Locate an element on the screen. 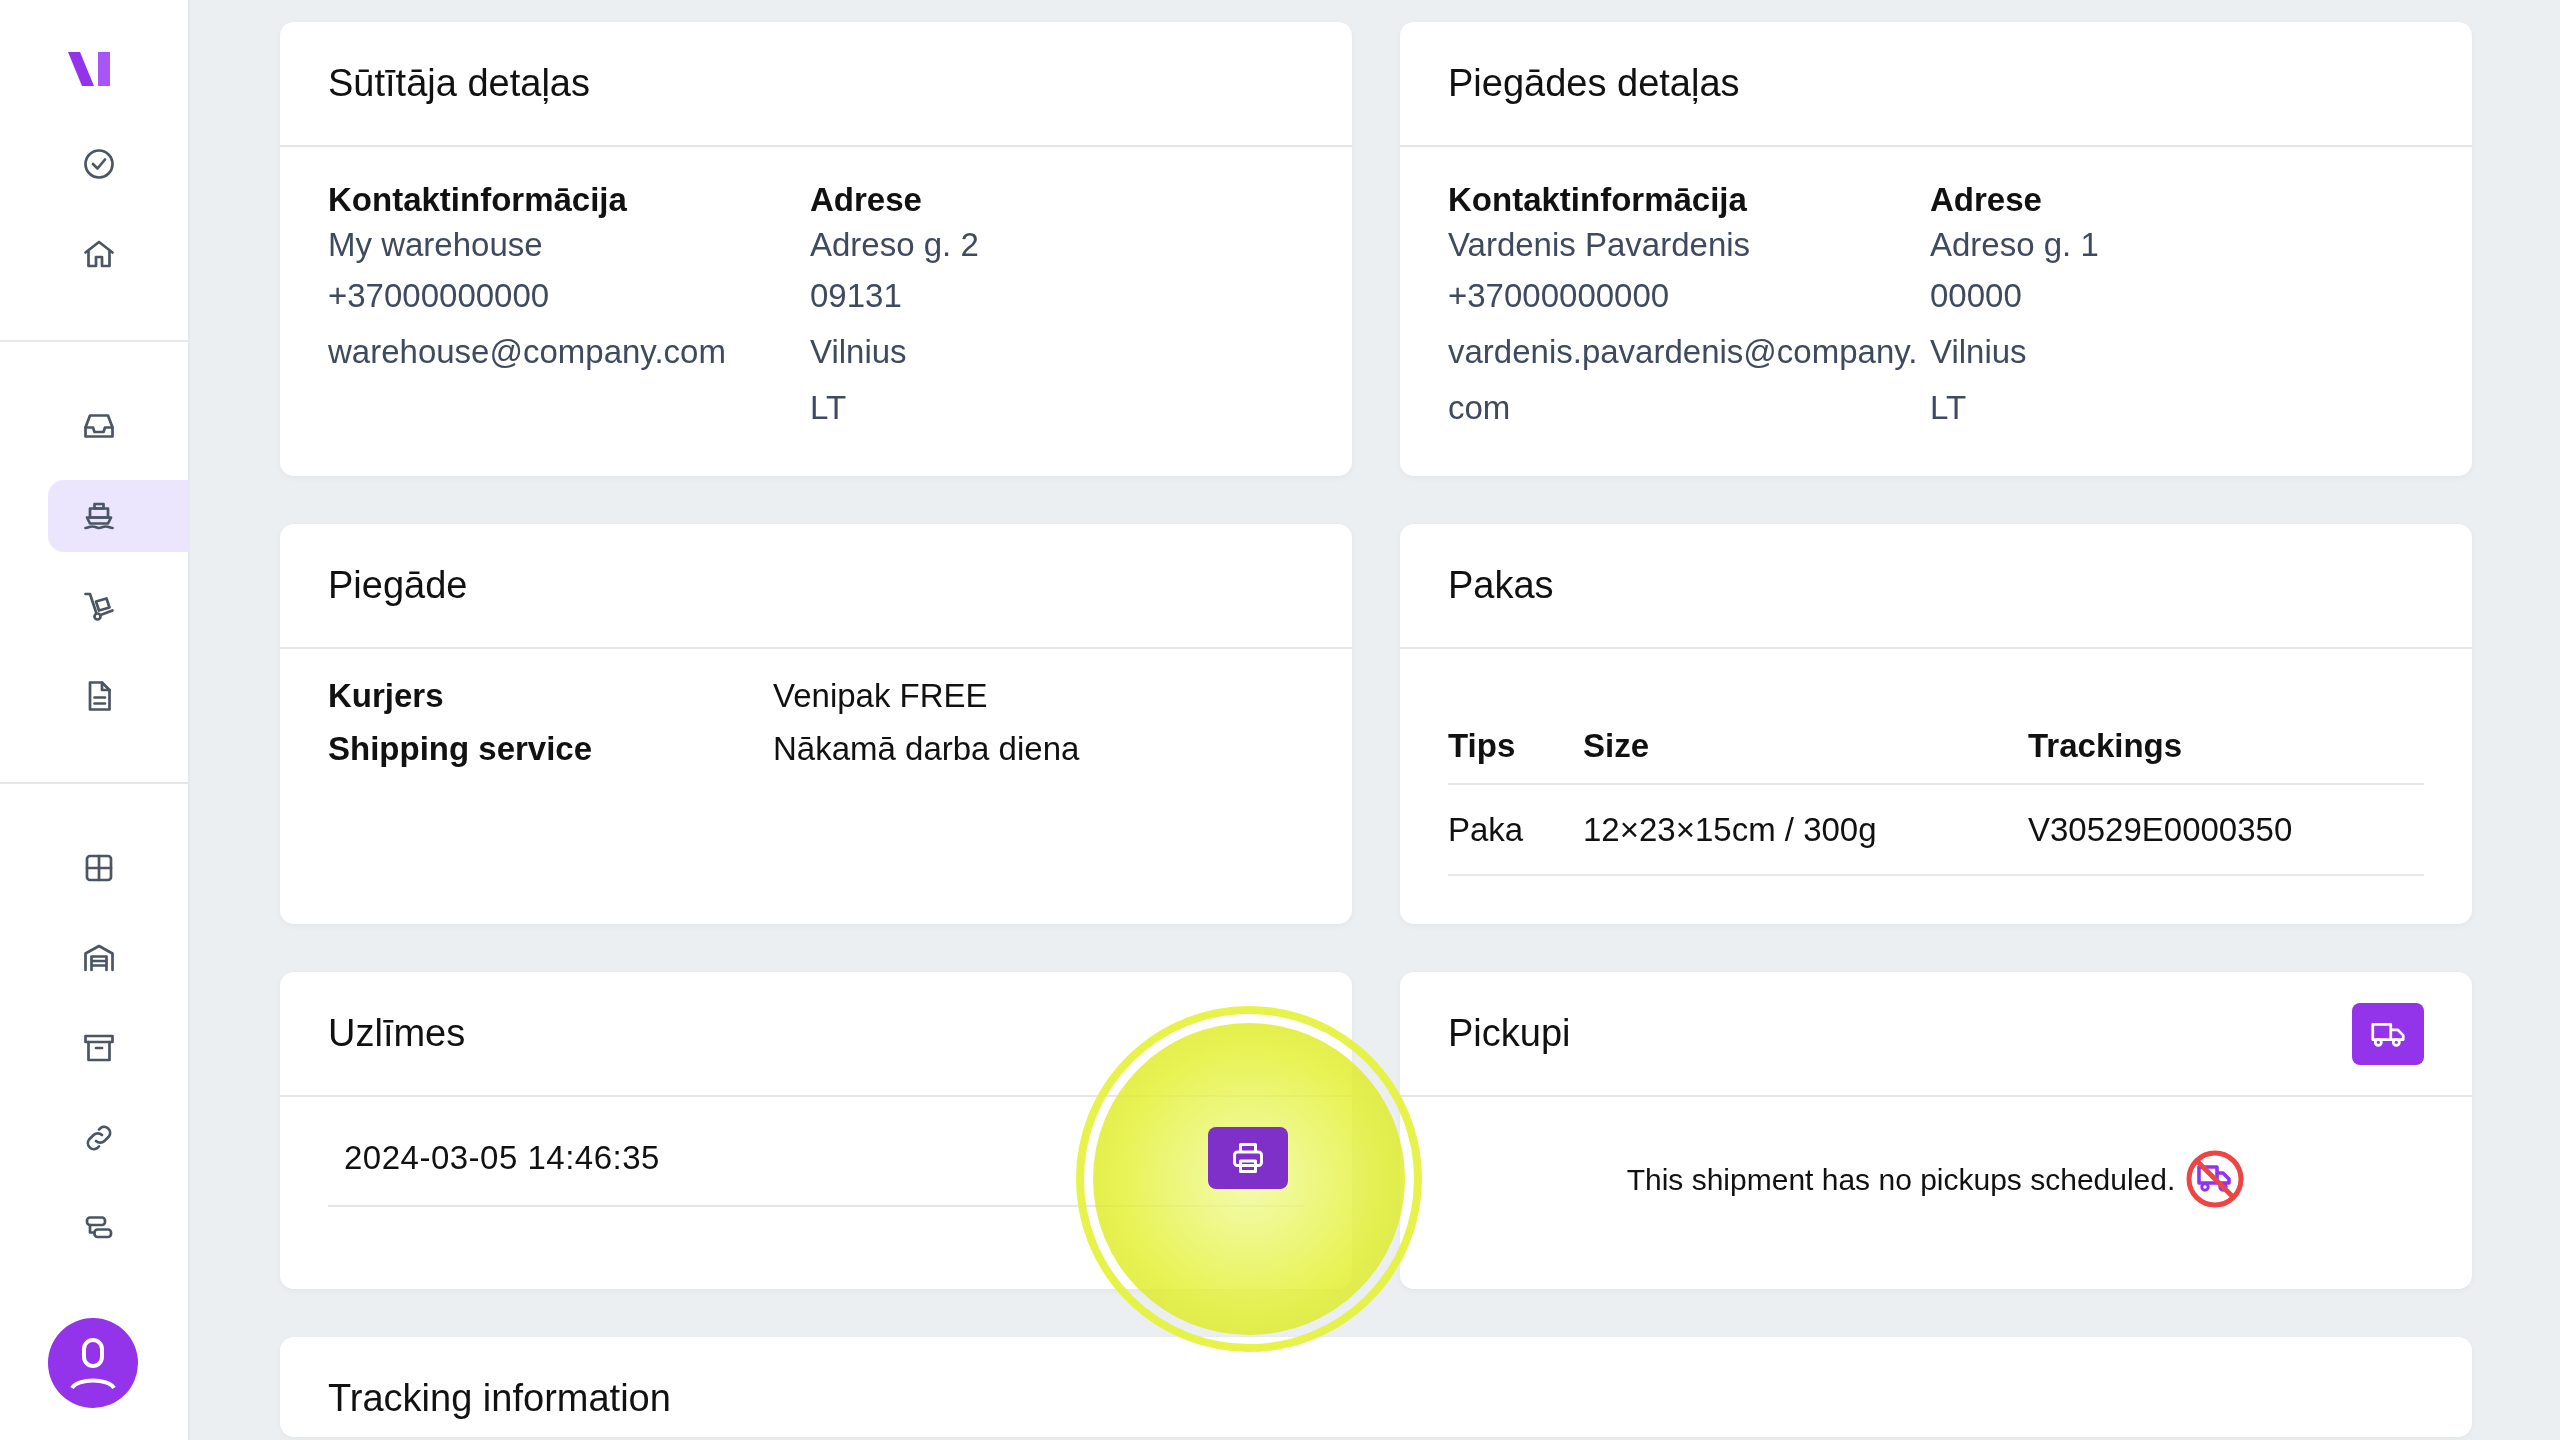 The height and width of the screenshot is (1440, 2560). card-title: Uzlīmes is located at coordinates (397, 1033).